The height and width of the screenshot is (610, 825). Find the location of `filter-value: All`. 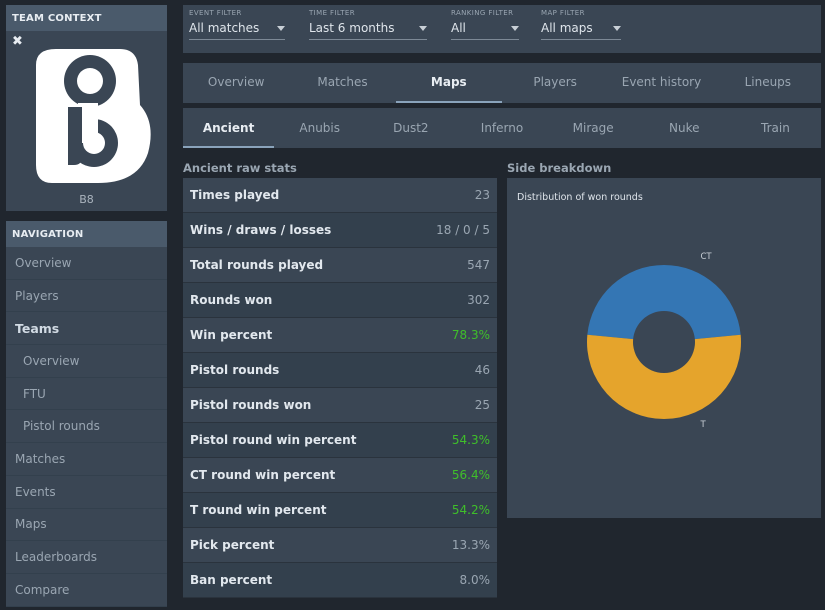

filter-value: All is located at coordinates (458, 28).